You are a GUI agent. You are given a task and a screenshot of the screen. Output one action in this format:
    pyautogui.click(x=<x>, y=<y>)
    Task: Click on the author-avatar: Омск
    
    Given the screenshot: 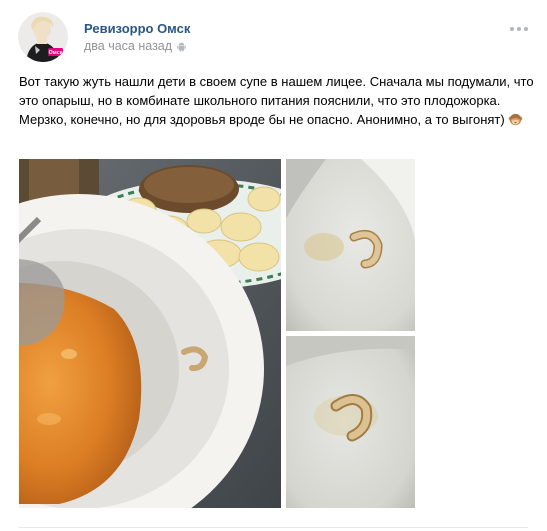 What is the action you would take?
    pyautogui.click(x=43, y=37)
    